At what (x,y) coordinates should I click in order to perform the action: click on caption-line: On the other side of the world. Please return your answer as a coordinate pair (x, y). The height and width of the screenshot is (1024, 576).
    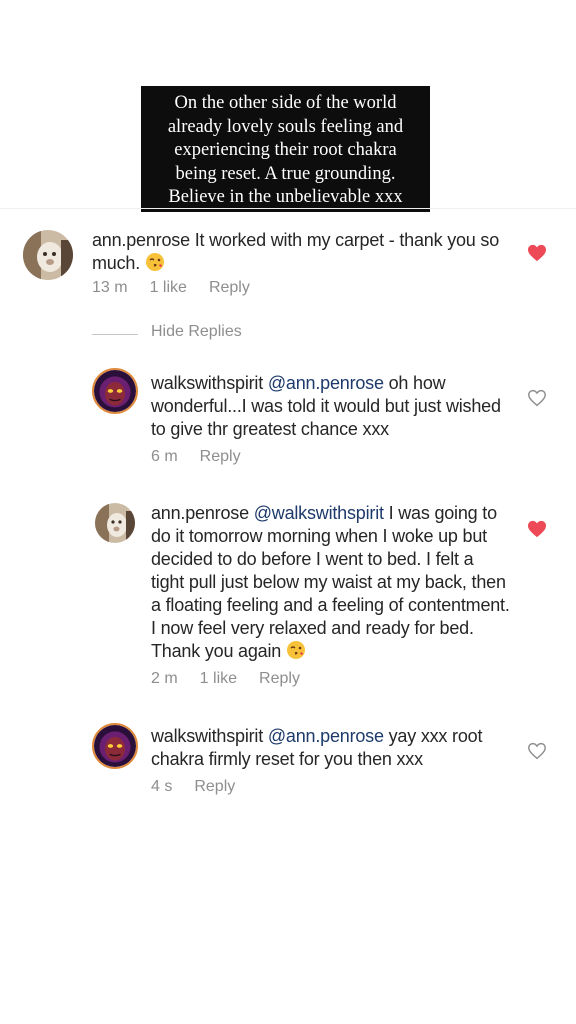
    Looking at the image, I should click on (285, 103).